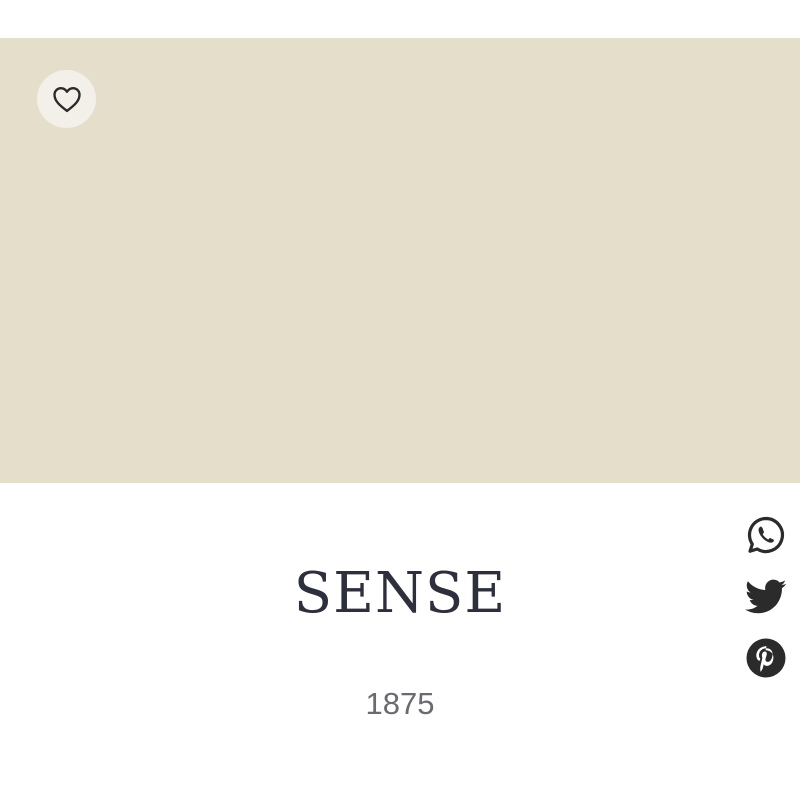 This screenshot has height=800, width=800. I want to click on pinterest-icon, so click(766, 658).